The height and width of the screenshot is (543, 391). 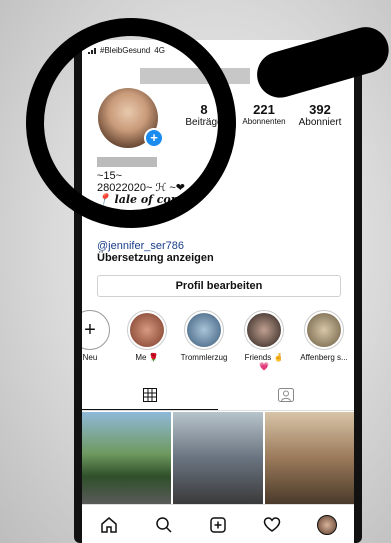 What do you see at coordinates (147, 336) in the screenshot?
I see `highlight-me: Me 🌹` at bounding box center [147, 336].